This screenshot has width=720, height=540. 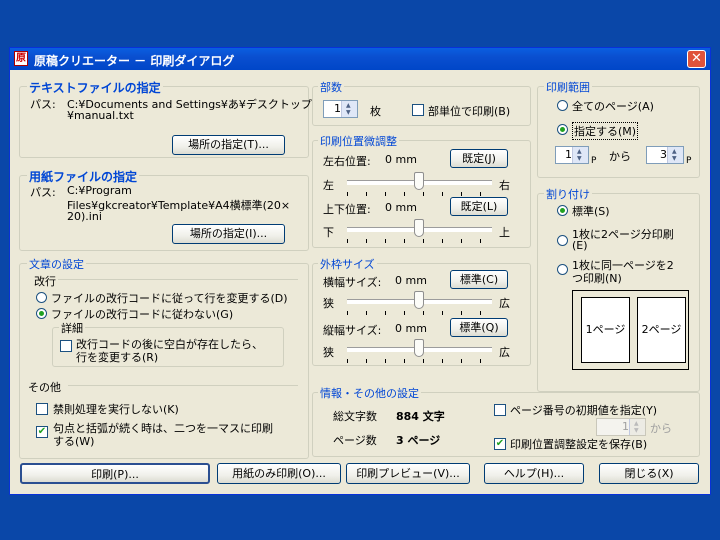 I want to click on copies-spinner: 1 ▲ ▼, so click(x=340, y=109).